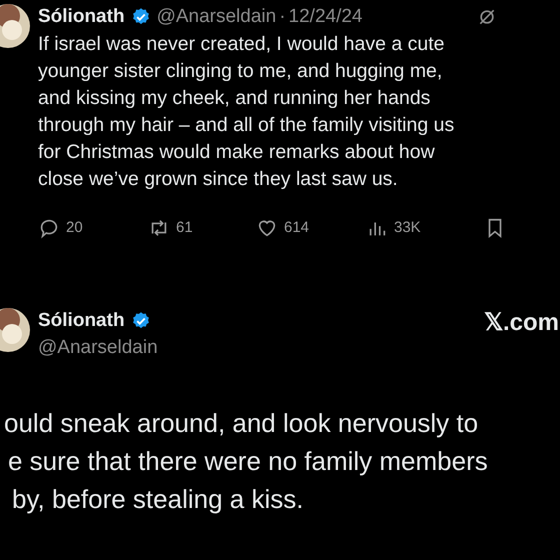  Describe the element at coordinates (407, 228) in the screenshot. I see `views-count: 33K` at that location.